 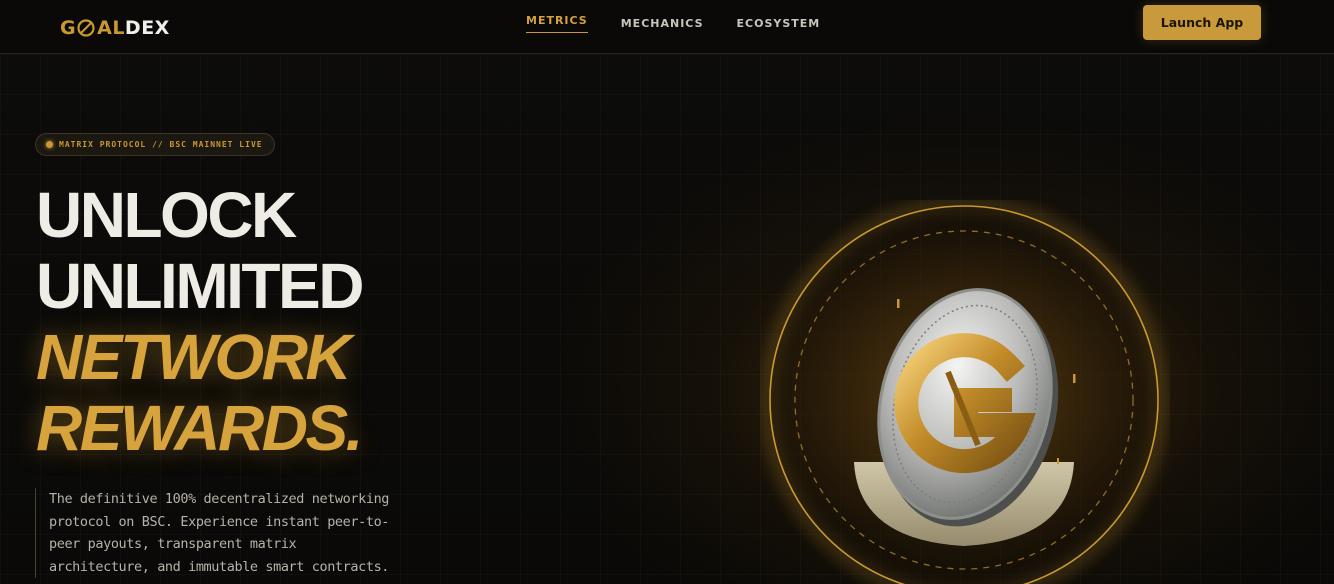 What do you see at coordinates (557, 23) in the screenshot?
I see `nav-metrics: METRICS` at bounding box center [557, 23].